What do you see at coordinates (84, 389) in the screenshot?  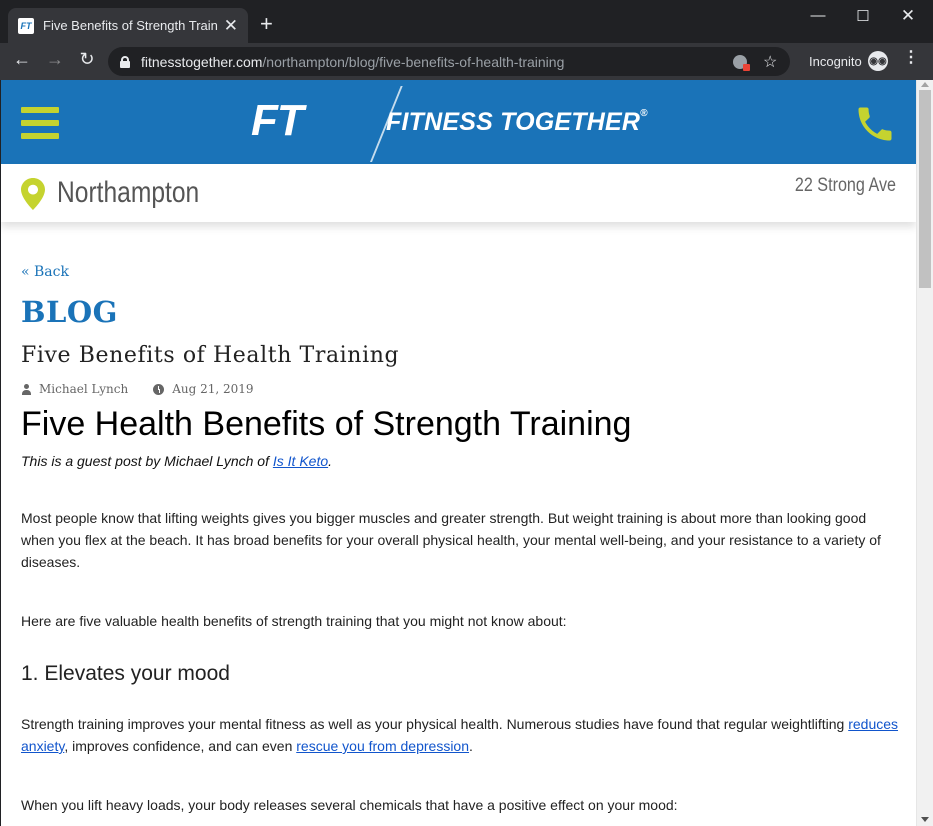 I see `author-name: Michael Lynch` at bounding box center [84, 389].